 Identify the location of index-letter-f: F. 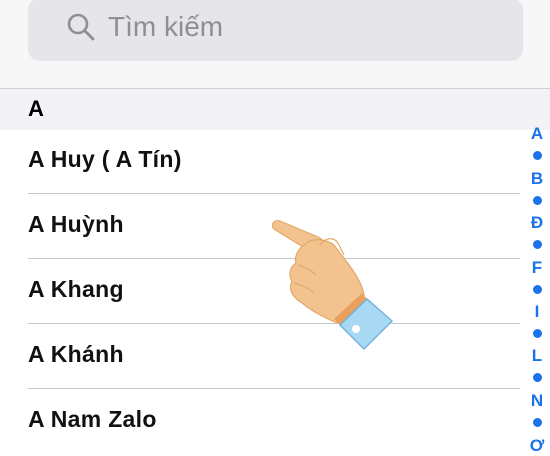
(537, 268).